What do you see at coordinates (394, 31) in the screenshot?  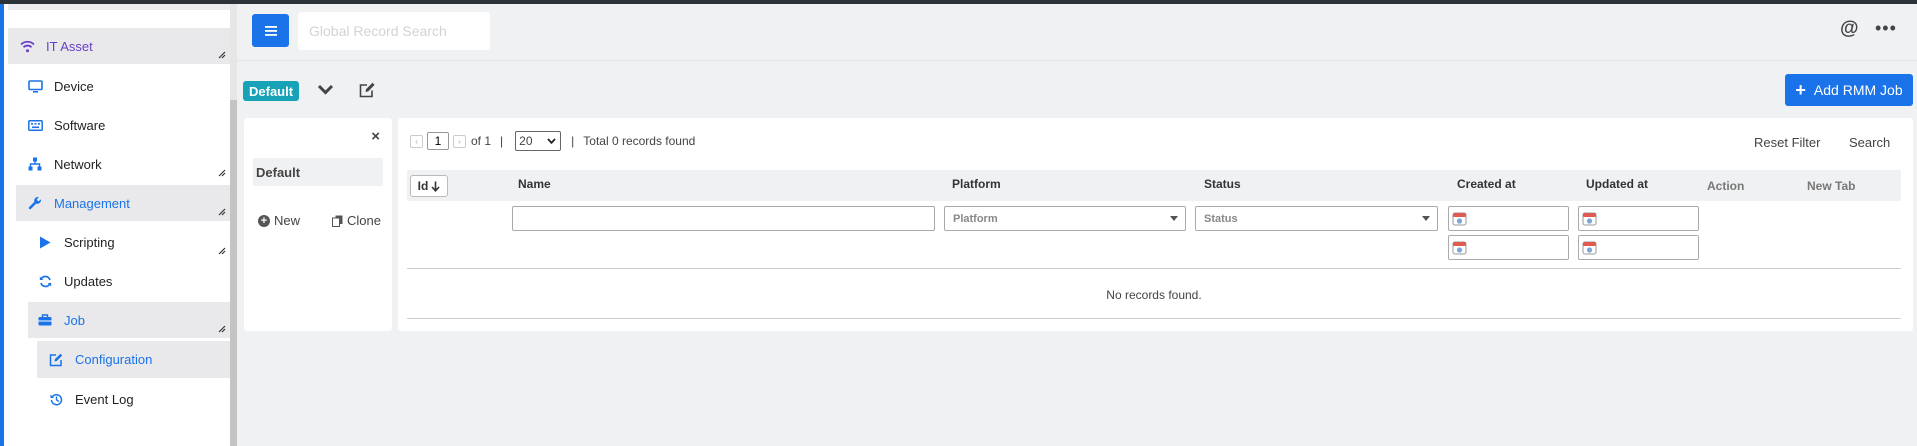 I see `global-search-input` at bounding box center [394, 31].